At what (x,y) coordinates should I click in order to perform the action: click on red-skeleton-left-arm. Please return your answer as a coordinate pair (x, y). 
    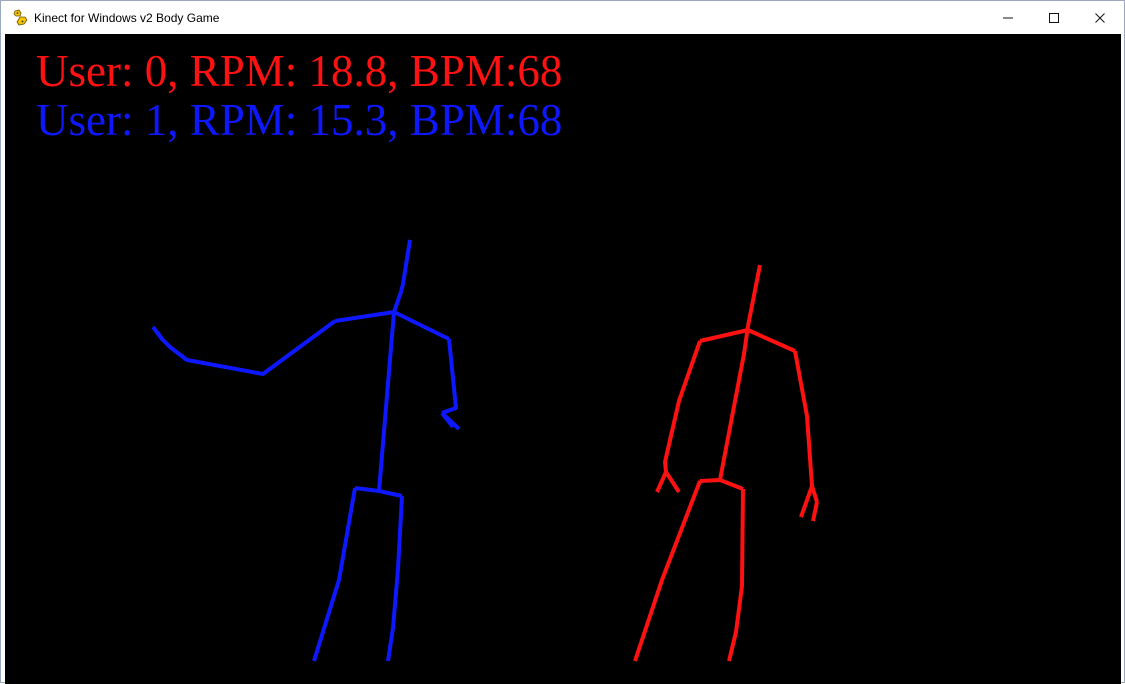
    Looking at the image, I should click on (682, 406).